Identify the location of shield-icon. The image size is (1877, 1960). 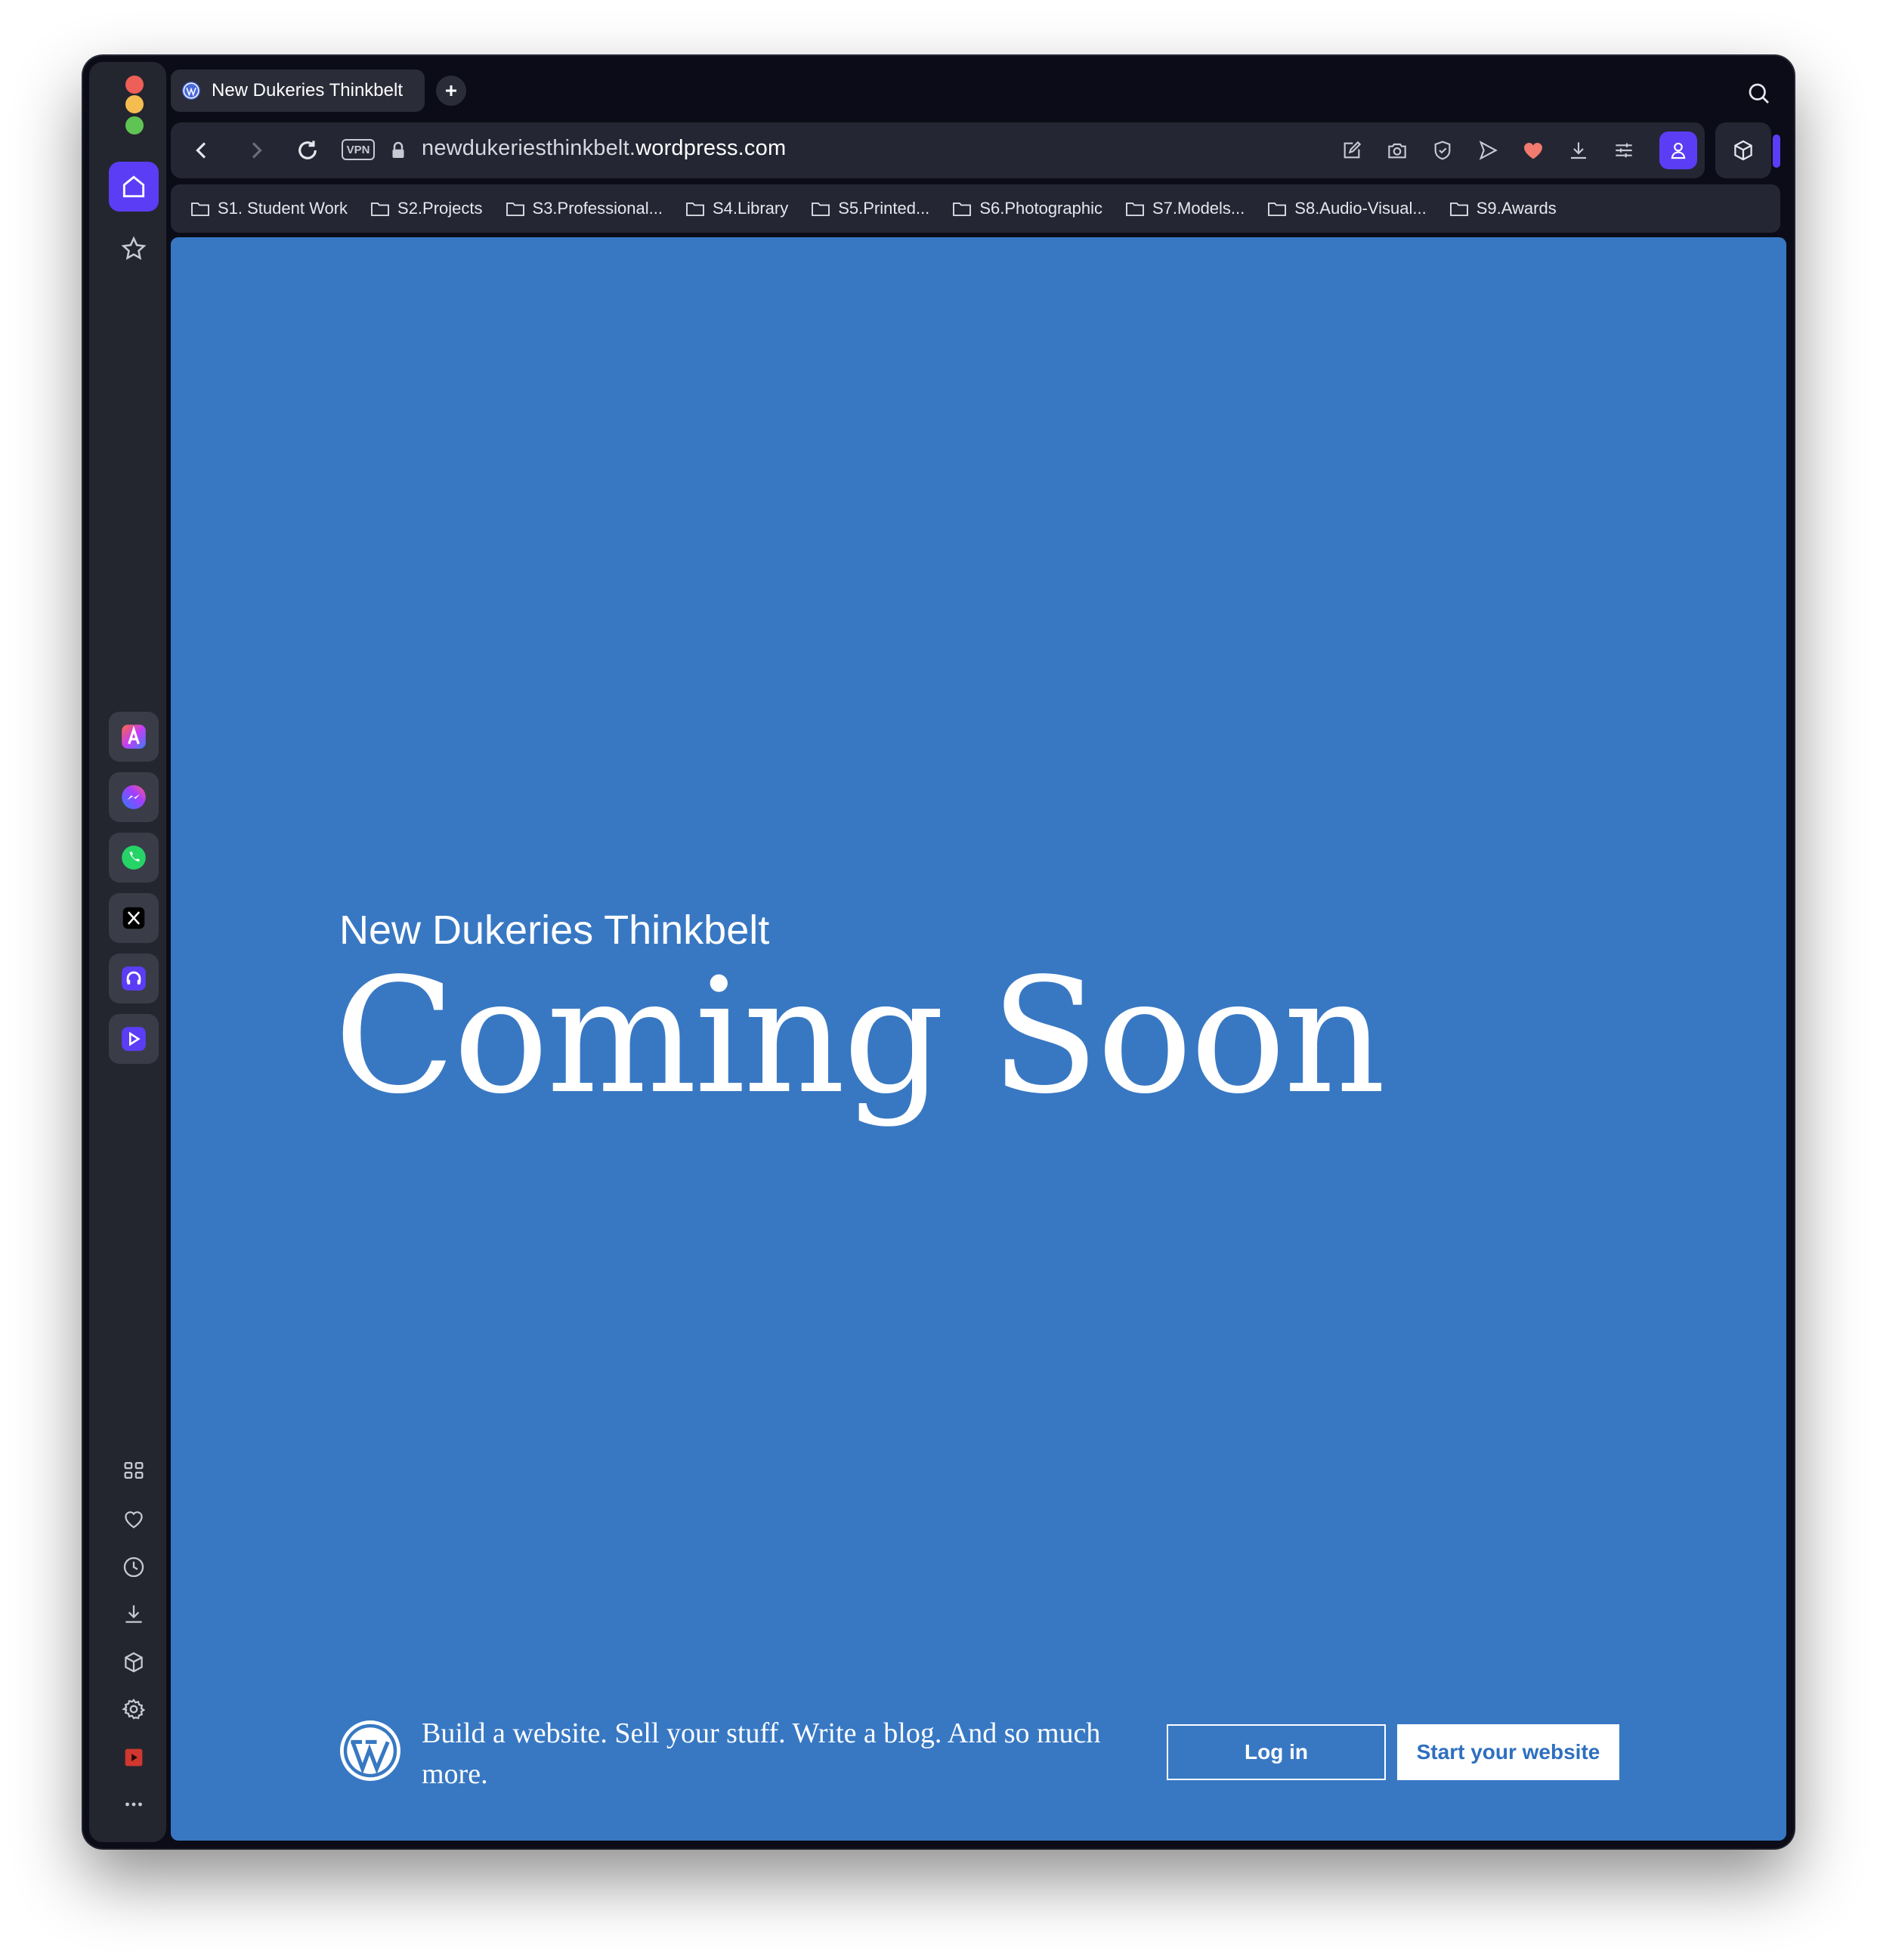
(1442, 150).